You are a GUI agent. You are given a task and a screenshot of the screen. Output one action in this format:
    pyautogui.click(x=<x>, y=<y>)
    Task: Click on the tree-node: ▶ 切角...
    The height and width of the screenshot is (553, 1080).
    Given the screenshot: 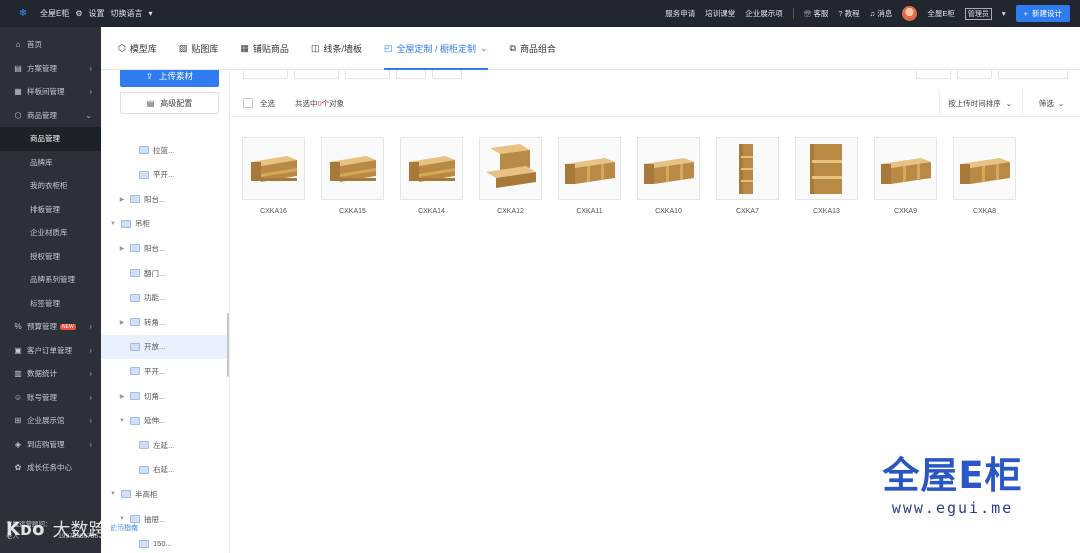 What is the action you would take?
    pyautogui.click(x=165, y=396)
    